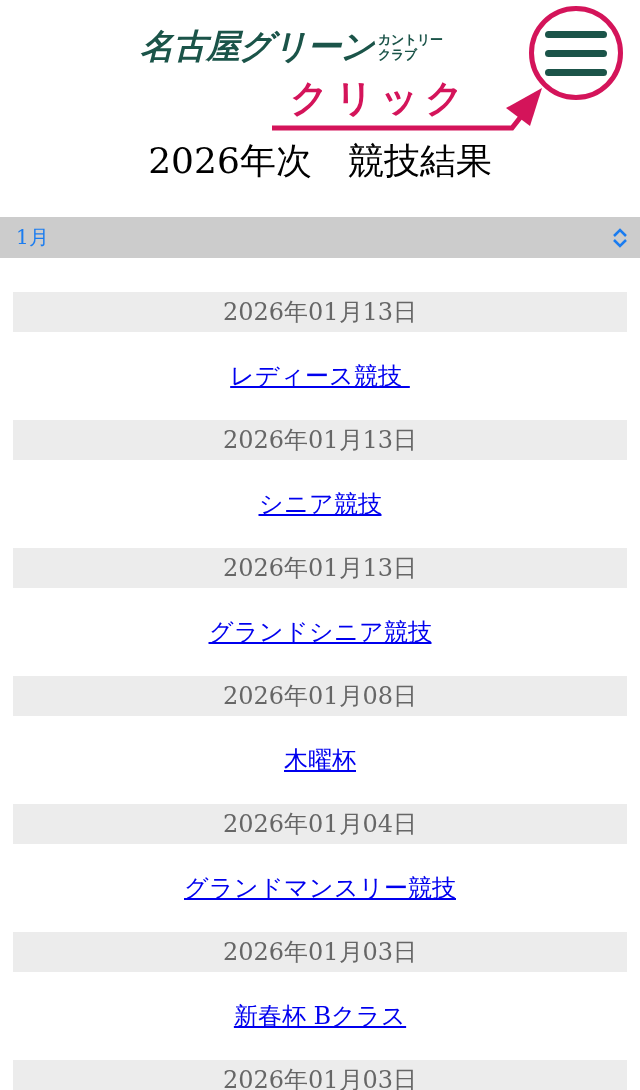 The width and height of the screenshot is (640, 1090). What do you see at coordinates (320, 376) in the screenshot?
I see `result-link: レディース競技` at bounding box center [320, 376].